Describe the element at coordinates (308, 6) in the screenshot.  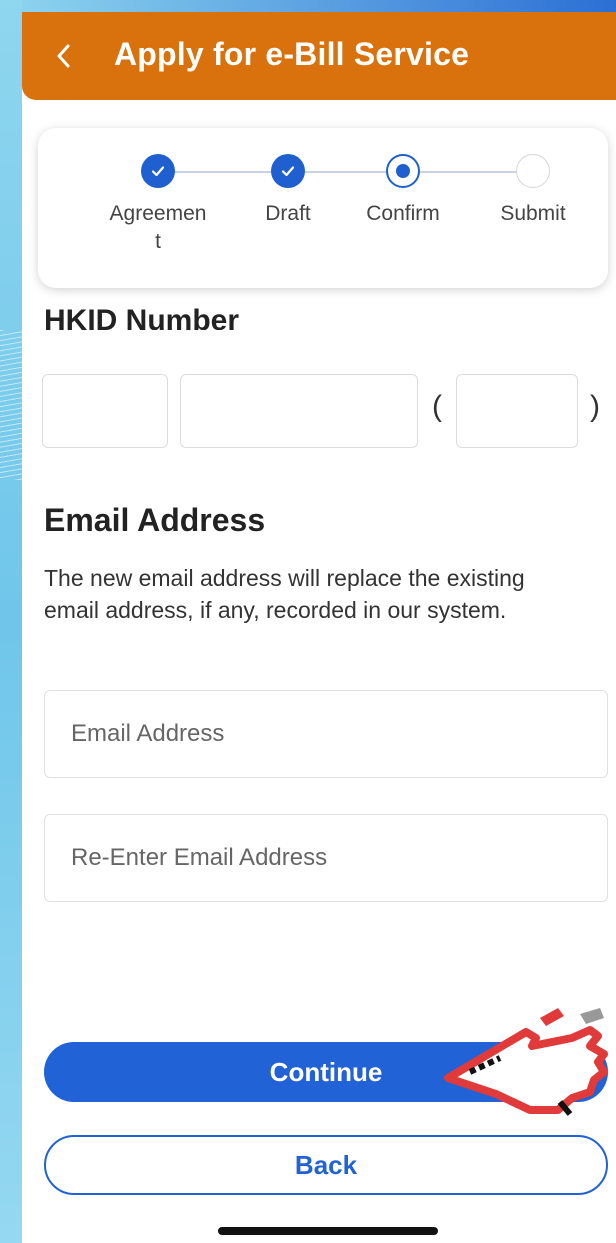
I see `background-frame-top` at that location.